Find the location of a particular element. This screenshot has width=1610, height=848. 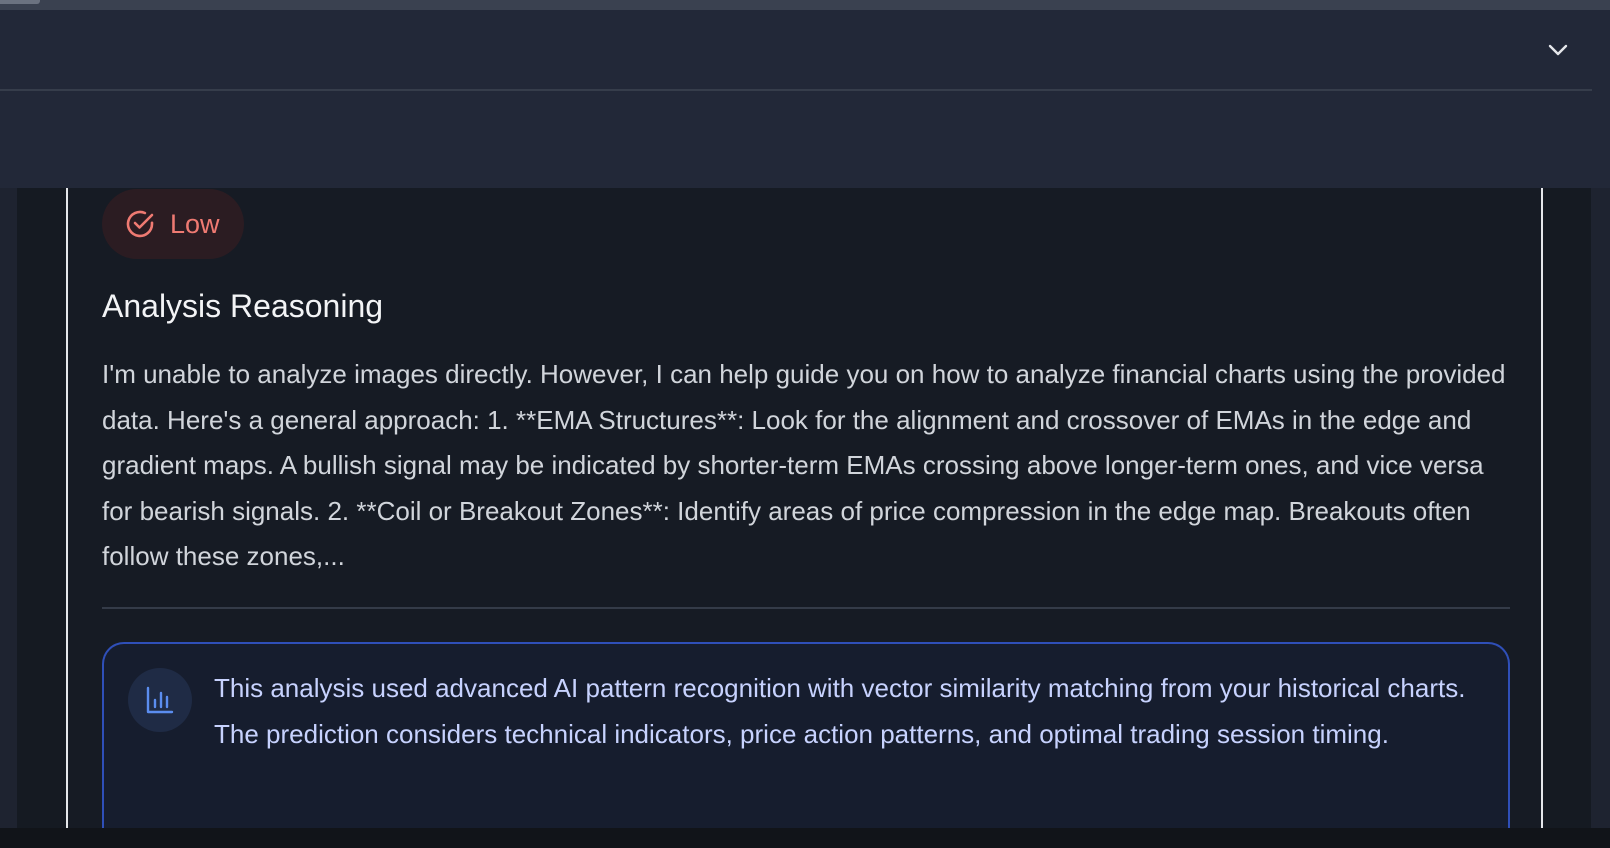

header-row is located at coordinates (796, 50).